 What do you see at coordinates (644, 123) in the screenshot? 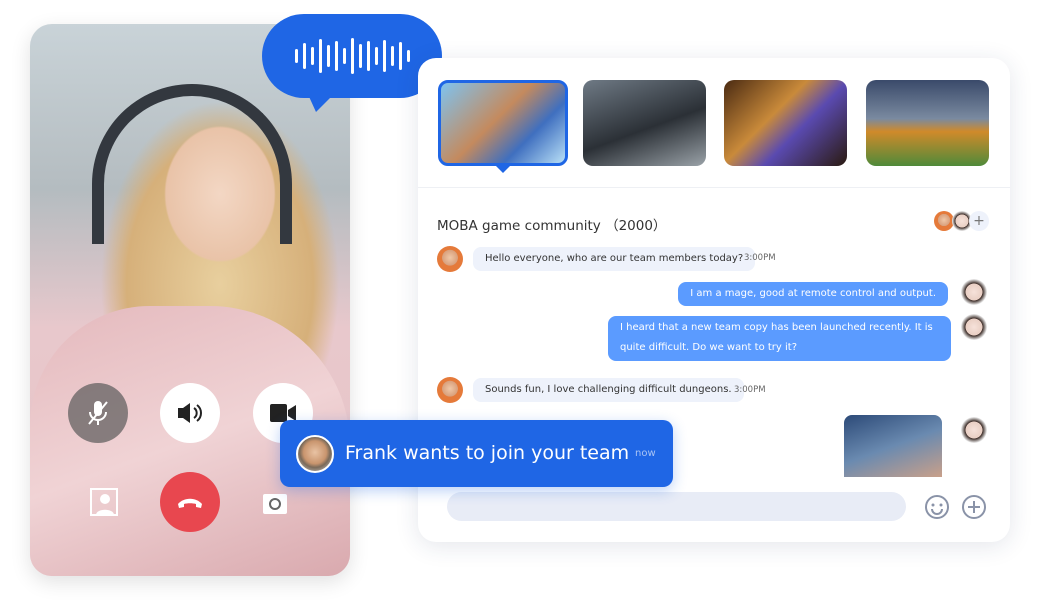
I see `thumbnail-shooter-game` at bounding box center [644, 123].